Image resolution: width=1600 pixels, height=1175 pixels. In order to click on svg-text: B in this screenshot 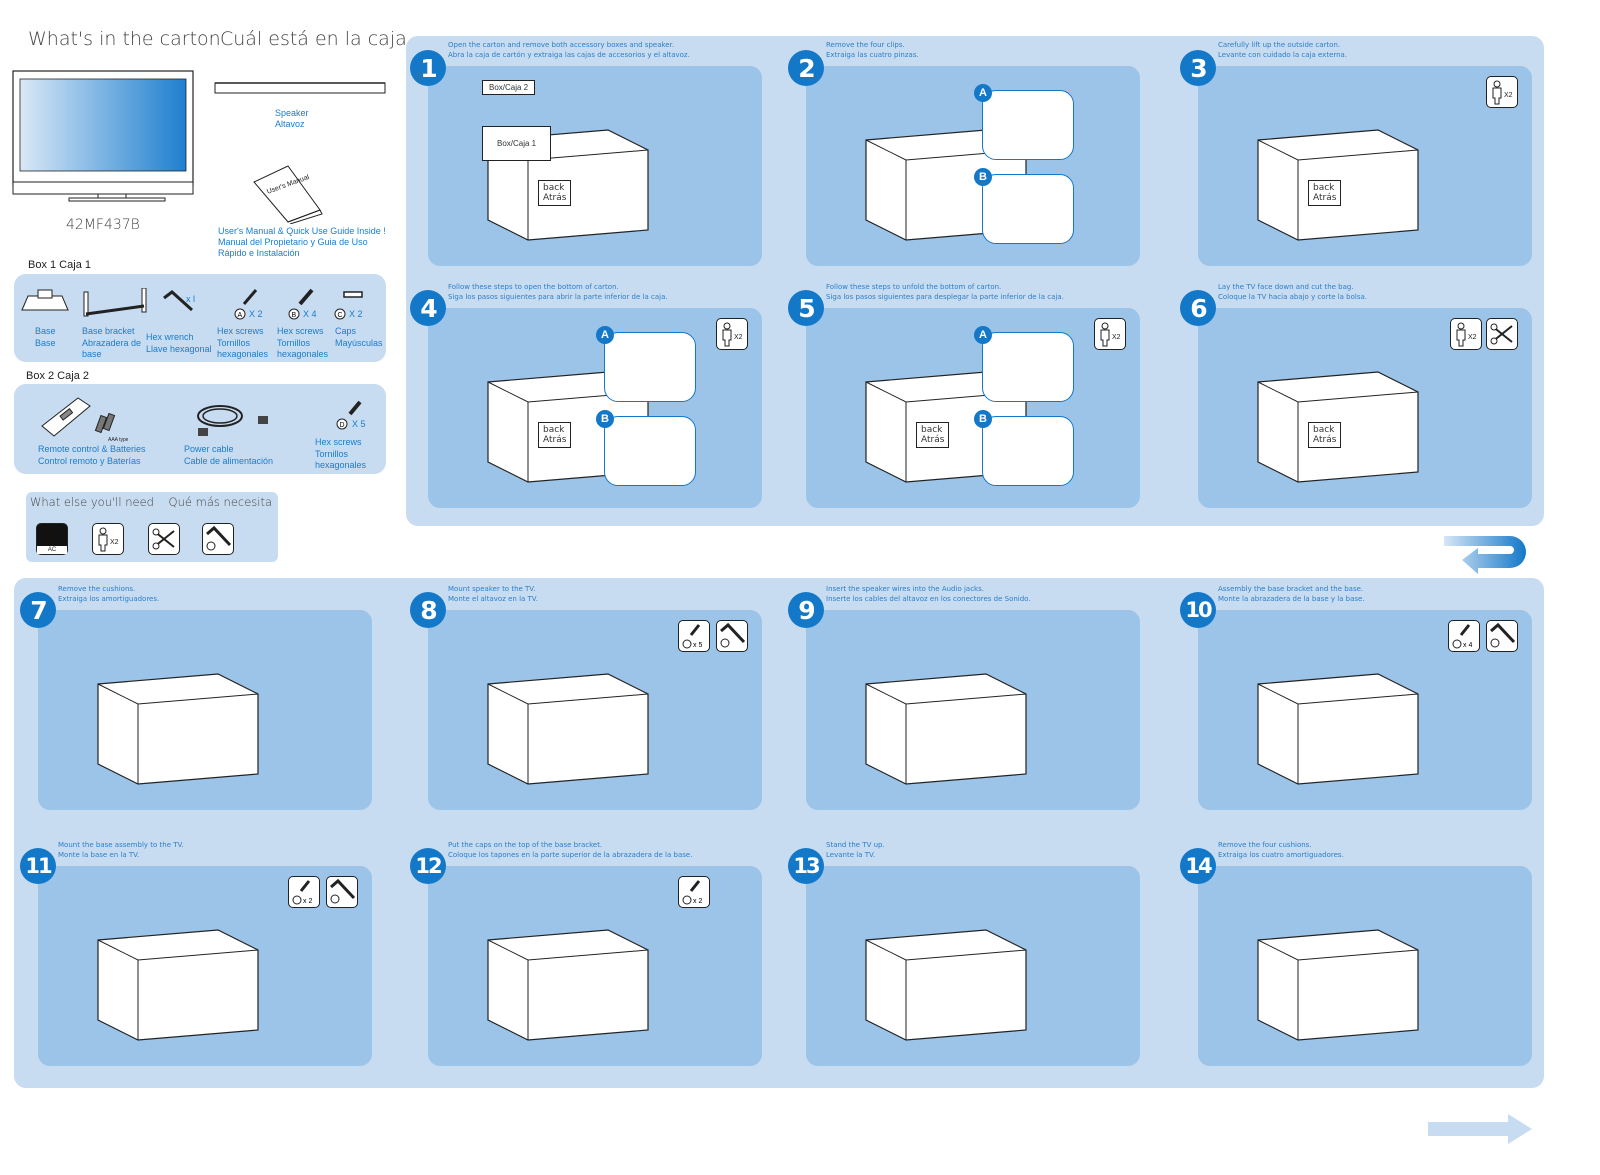, I will do `click(294, 315)`.